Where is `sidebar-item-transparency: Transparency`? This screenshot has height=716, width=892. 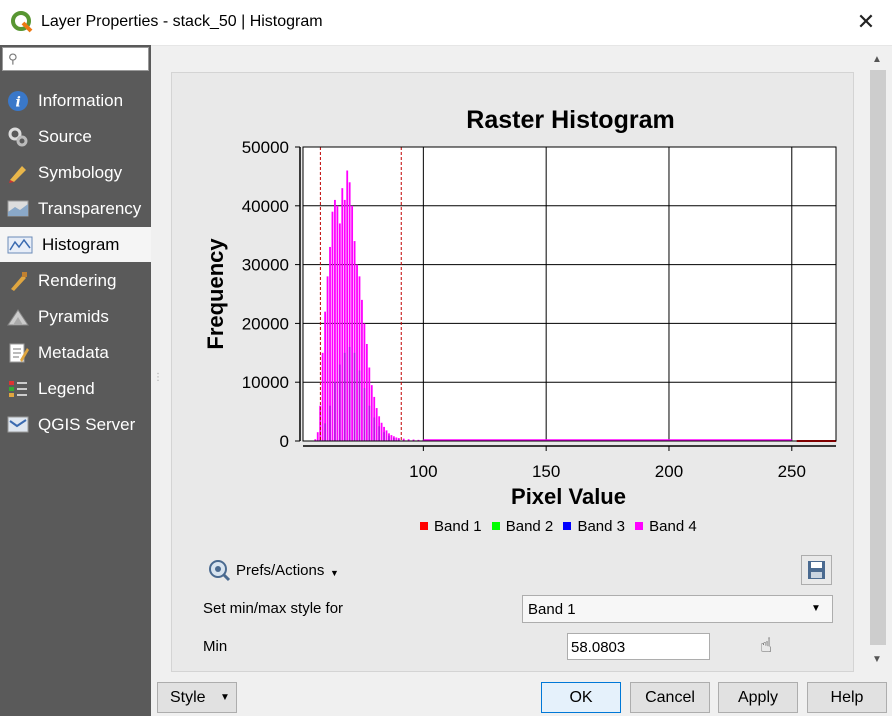 sidebar-item-transparency: Transparency is located at coordinates (75, 208).